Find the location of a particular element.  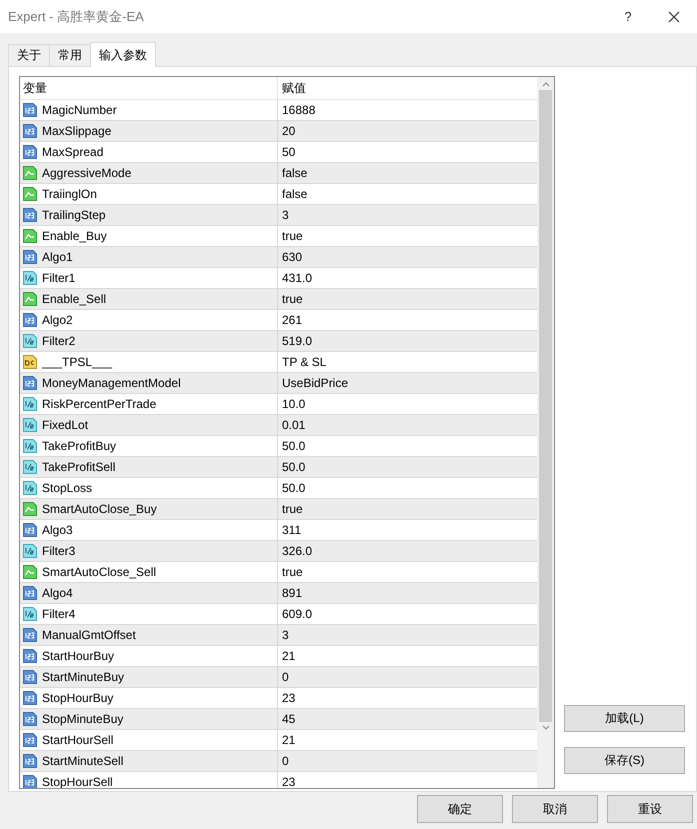

scroll-down-icon is located at coordinates (546, 728).